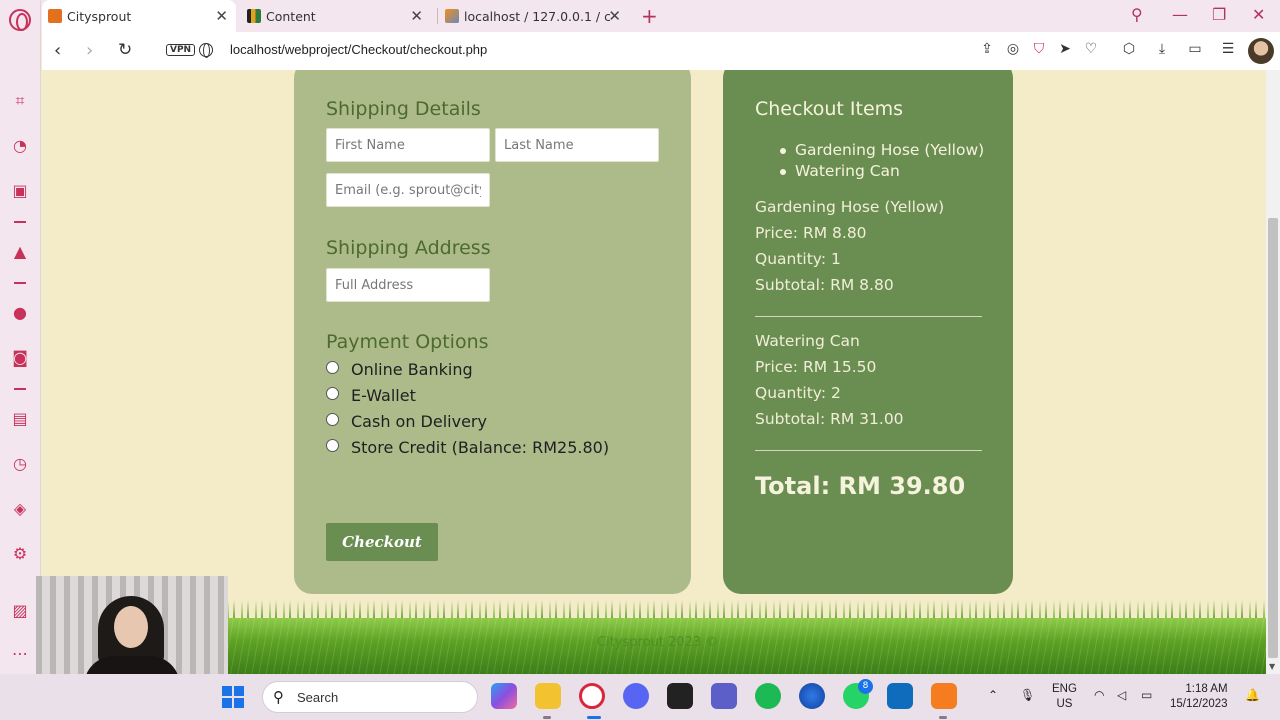  I want to click on gallery-icon: ▨, so click(20, 611).